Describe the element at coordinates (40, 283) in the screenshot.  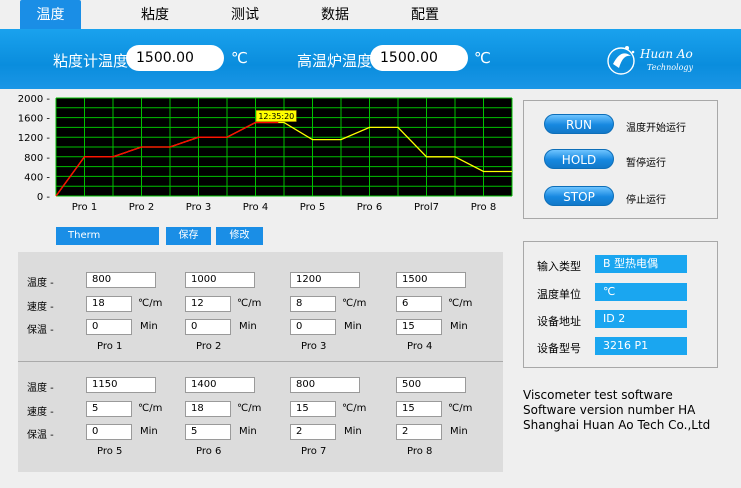
I see `profile-row-label: 温度 -` at that location.